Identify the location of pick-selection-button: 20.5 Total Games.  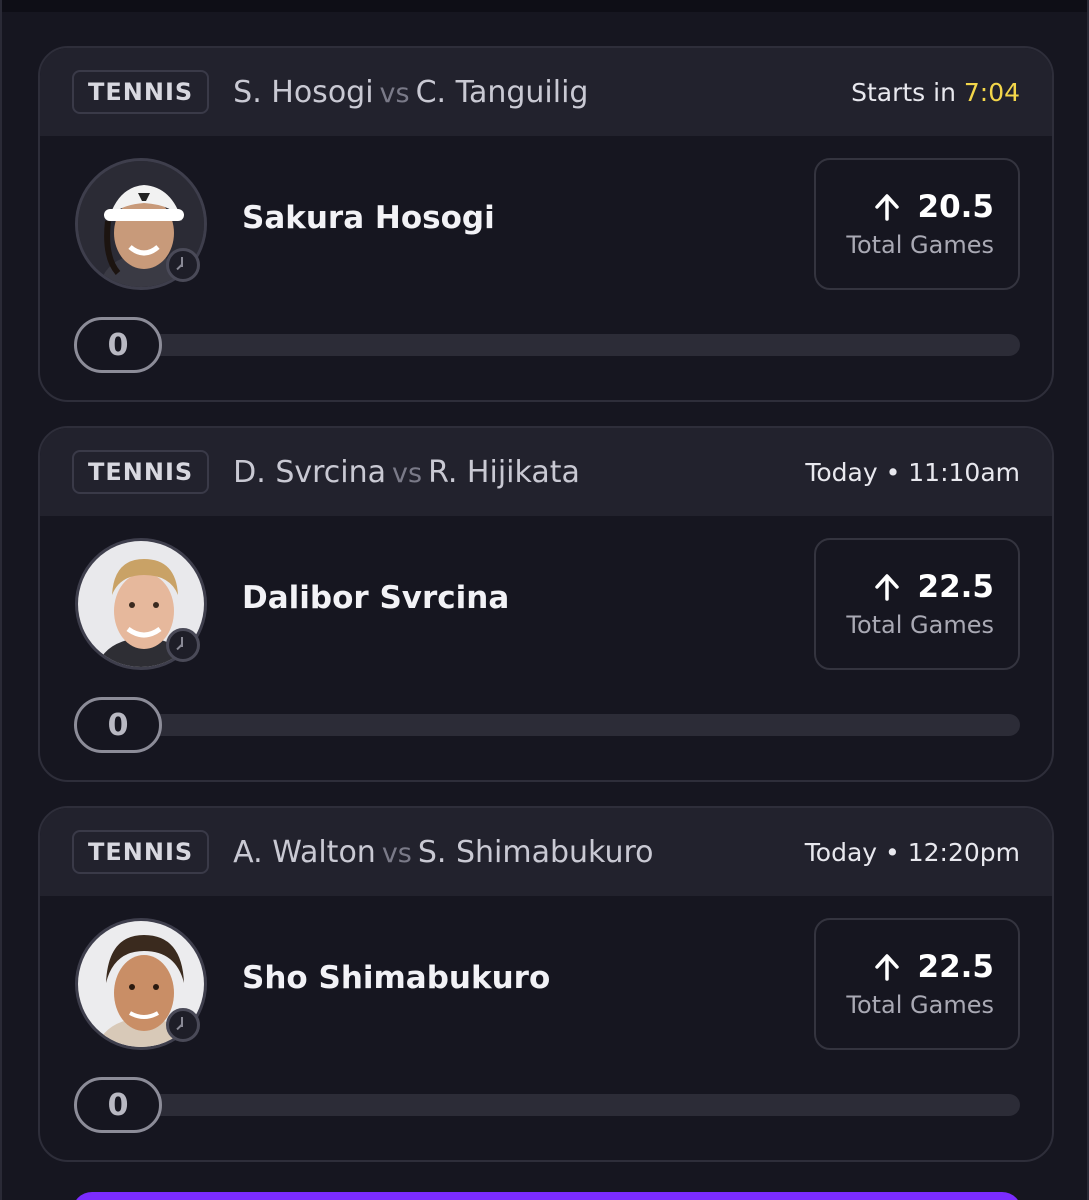
(917, 224).